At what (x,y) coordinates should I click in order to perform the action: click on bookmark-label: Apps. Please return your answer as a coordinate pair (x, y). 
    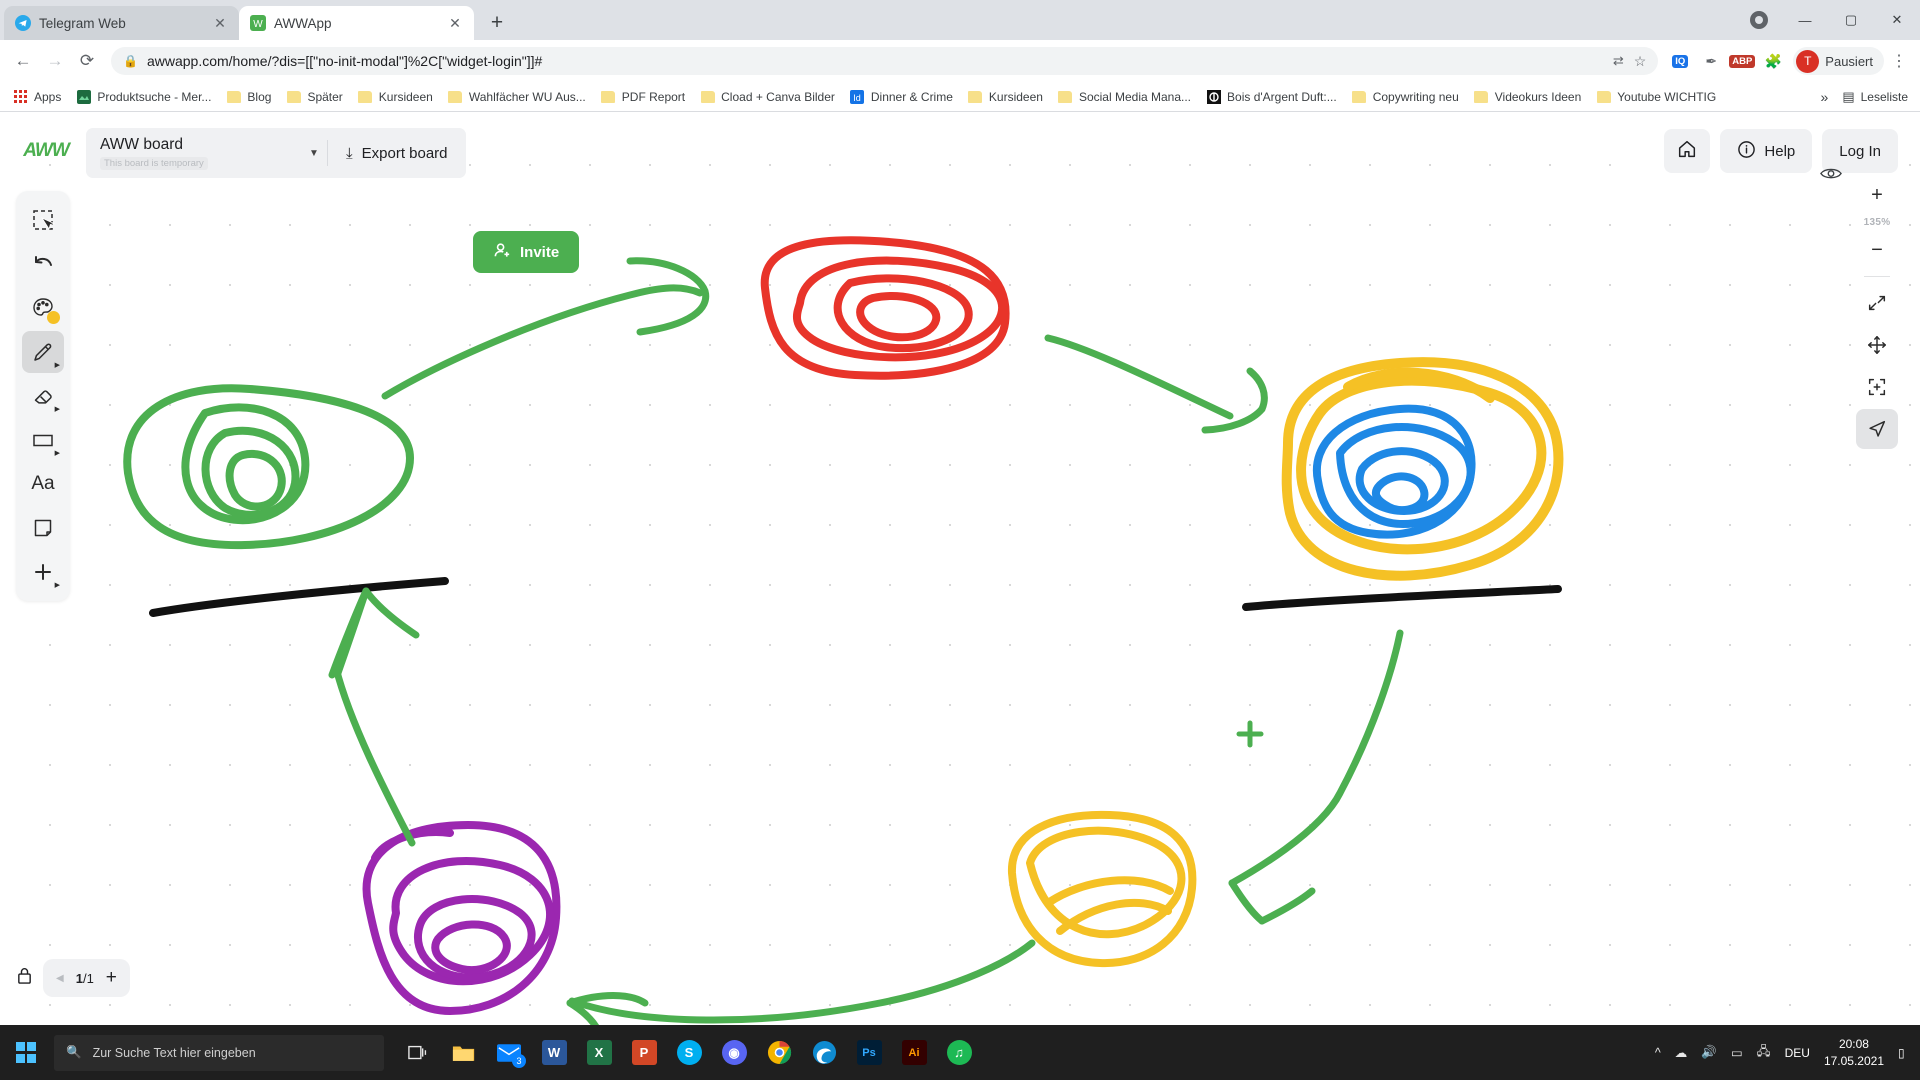
    Looking at the image, I should click on (48, 96).